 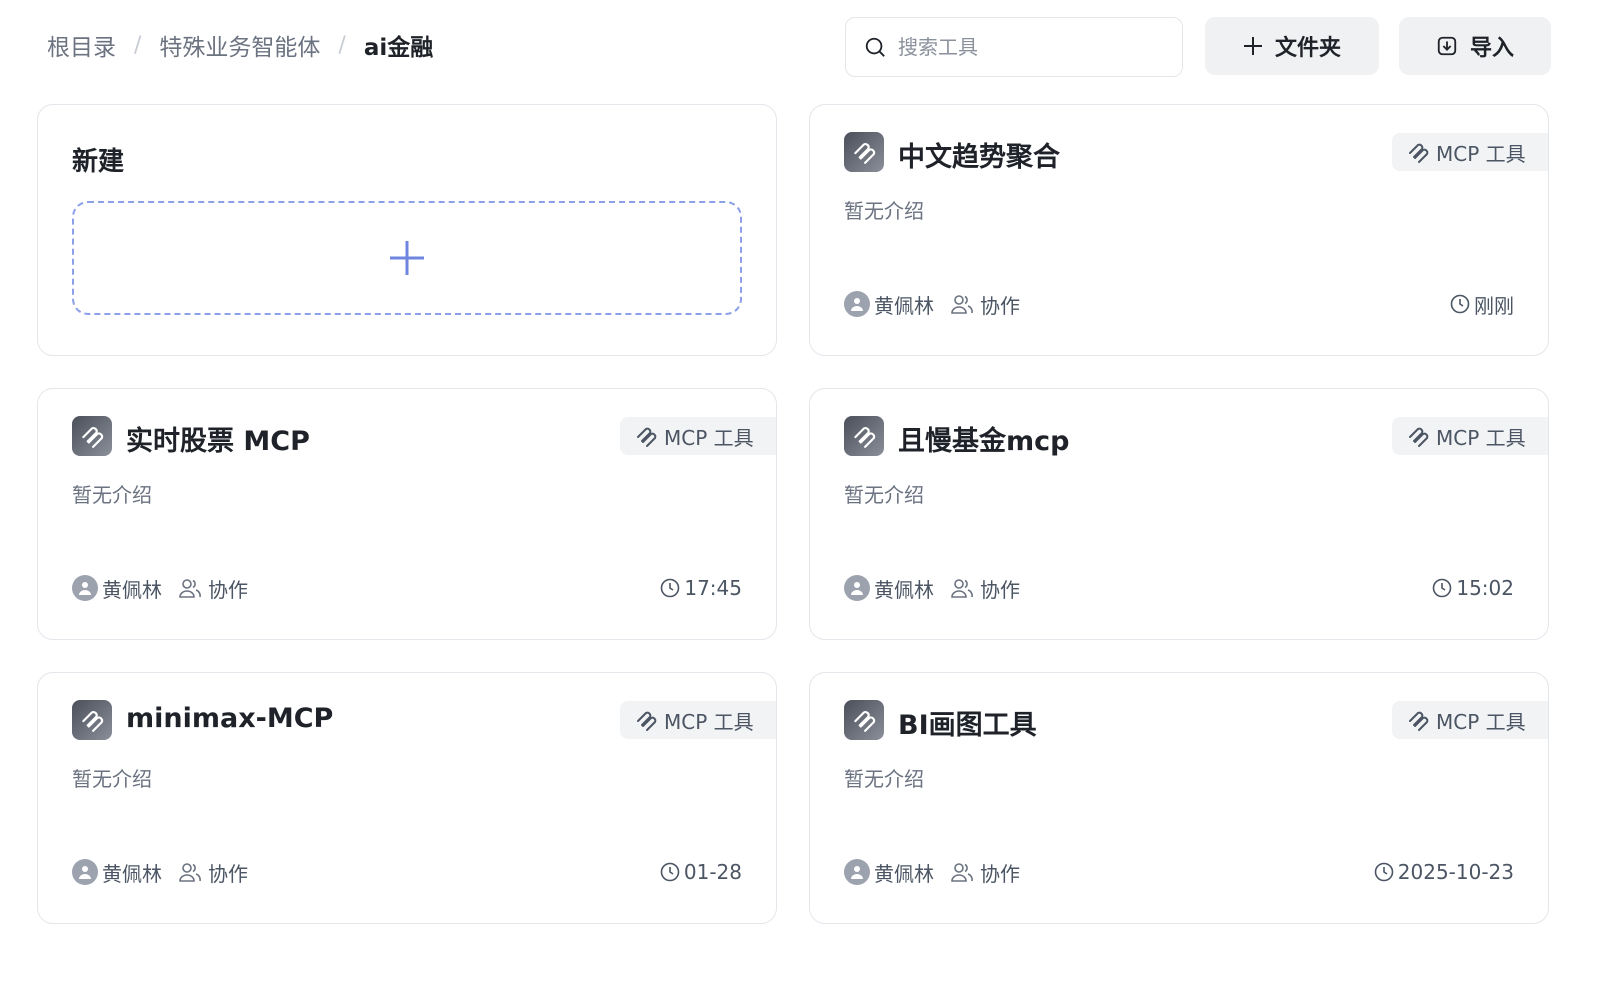 I want to click on tool-name: 实时股票 MCP, so click(x=218, y=441).